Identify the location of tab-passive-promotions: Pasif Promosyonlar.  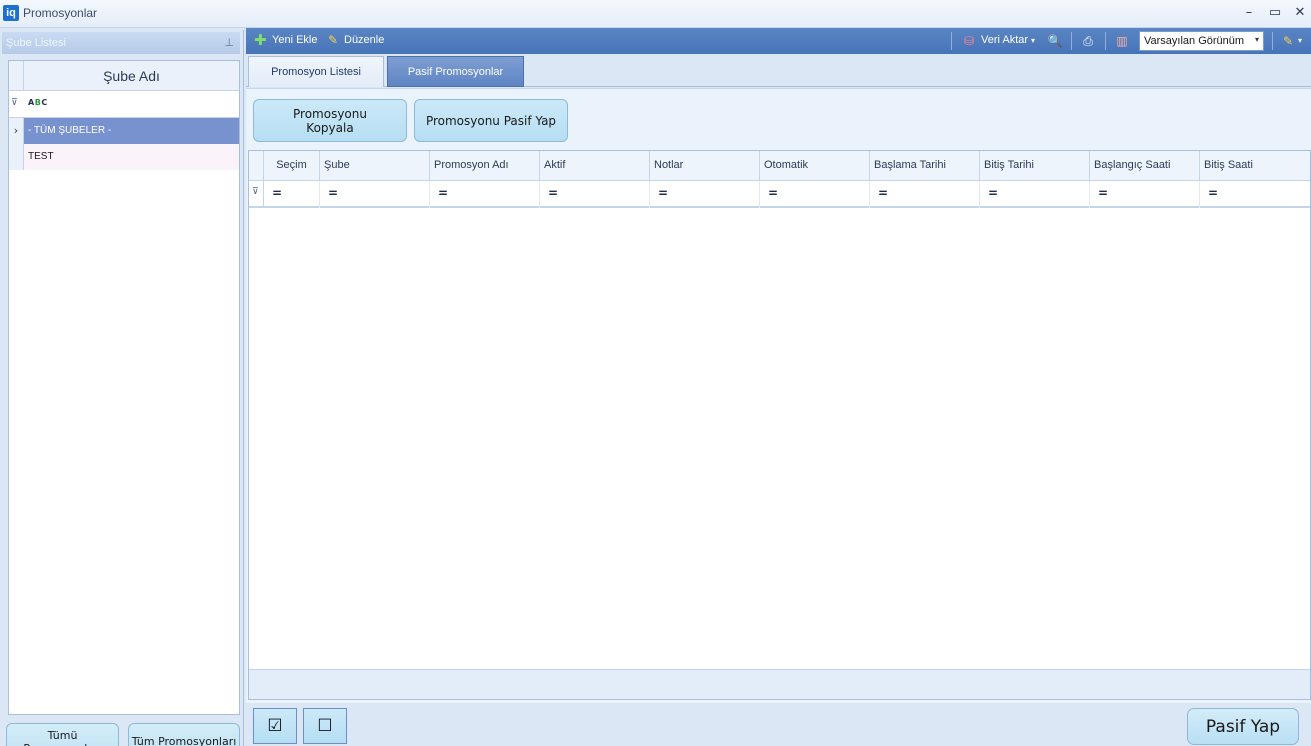
(455, 71).